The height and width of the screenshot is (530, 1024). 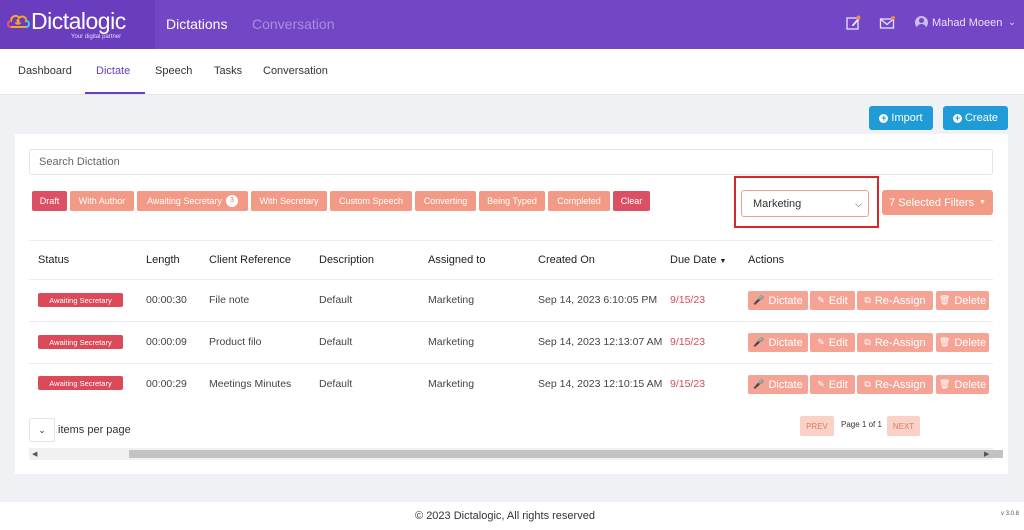 What do you see at coordinates (600, 342) in the screenshot?
I see `cell-created-on: Sep 14, 2023 12:13:07 AM` at bounding box center [600, 342].